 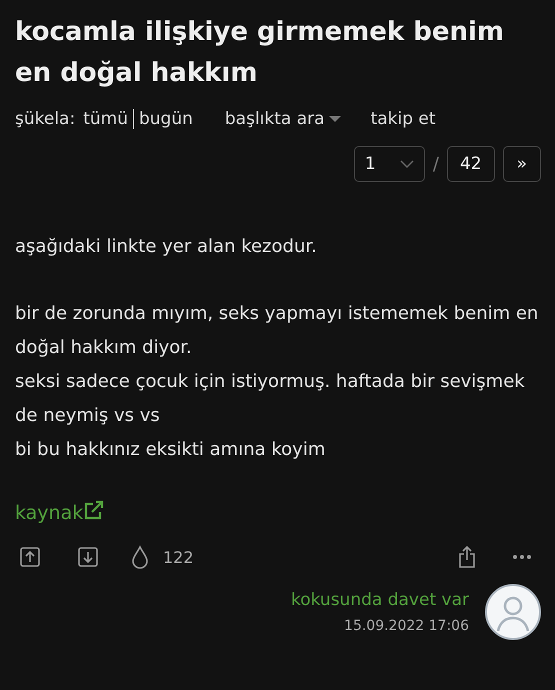 I want to click on external-link-icon, so click(x=94, y=510).